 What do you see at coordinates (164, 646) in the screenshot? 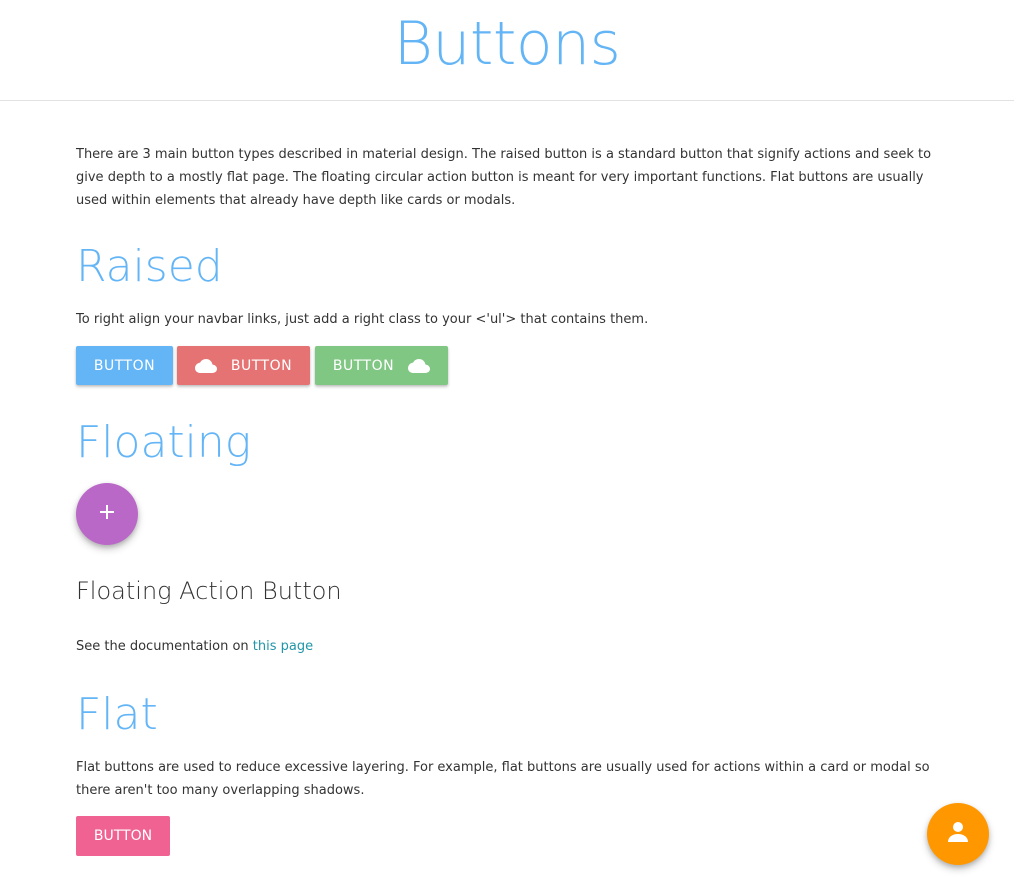
I see `doc-prefix: See the documentation on` at bounding box center [164, 646].